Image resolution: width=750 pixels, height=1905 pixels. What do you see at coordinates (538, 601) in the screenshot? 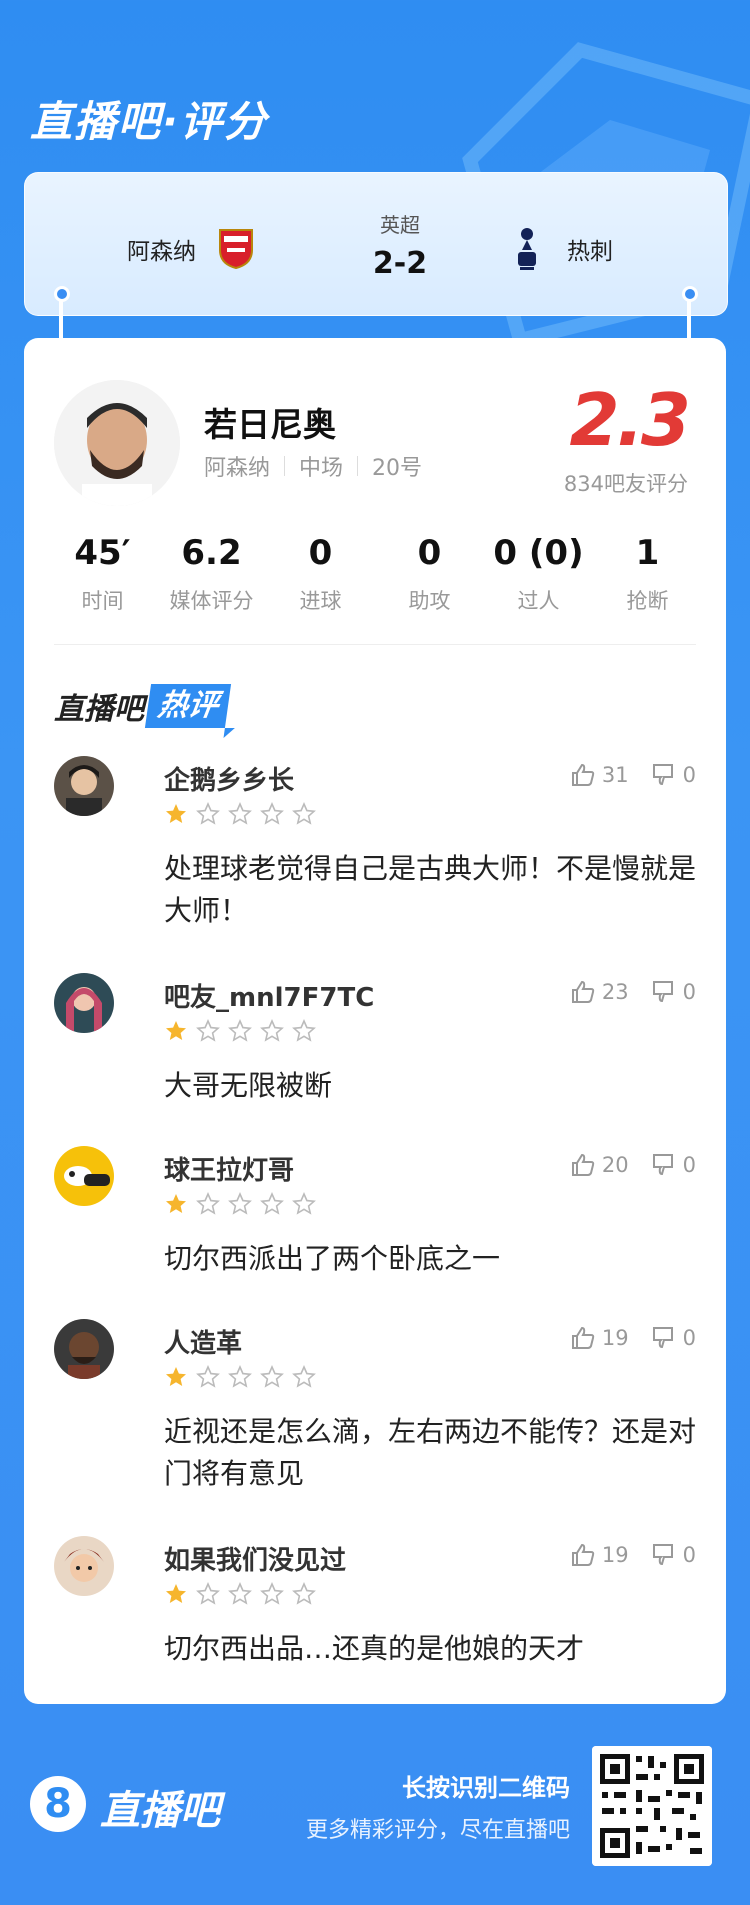
I see `stat-label: 过人` at bounding box center [538, 601].